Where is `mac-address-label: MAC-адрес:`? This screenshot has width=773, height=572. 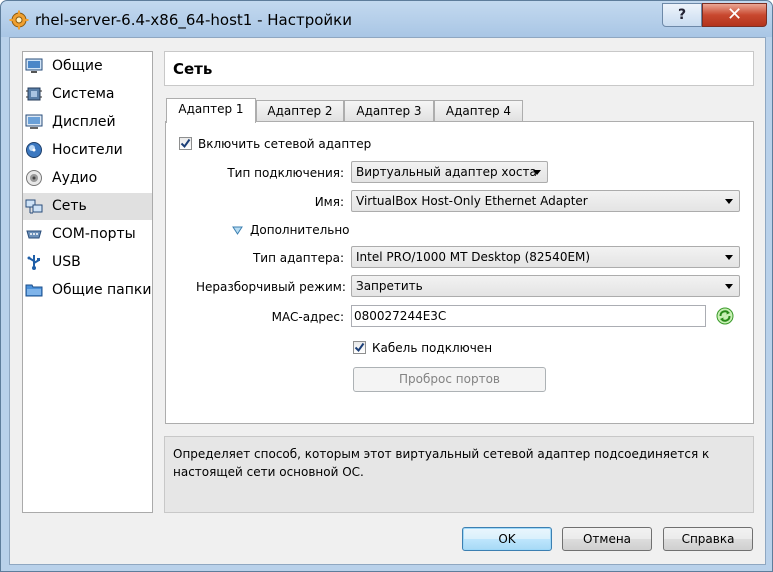 mac-address-label: MAC-адрес: is located at coordinates (307, 317).